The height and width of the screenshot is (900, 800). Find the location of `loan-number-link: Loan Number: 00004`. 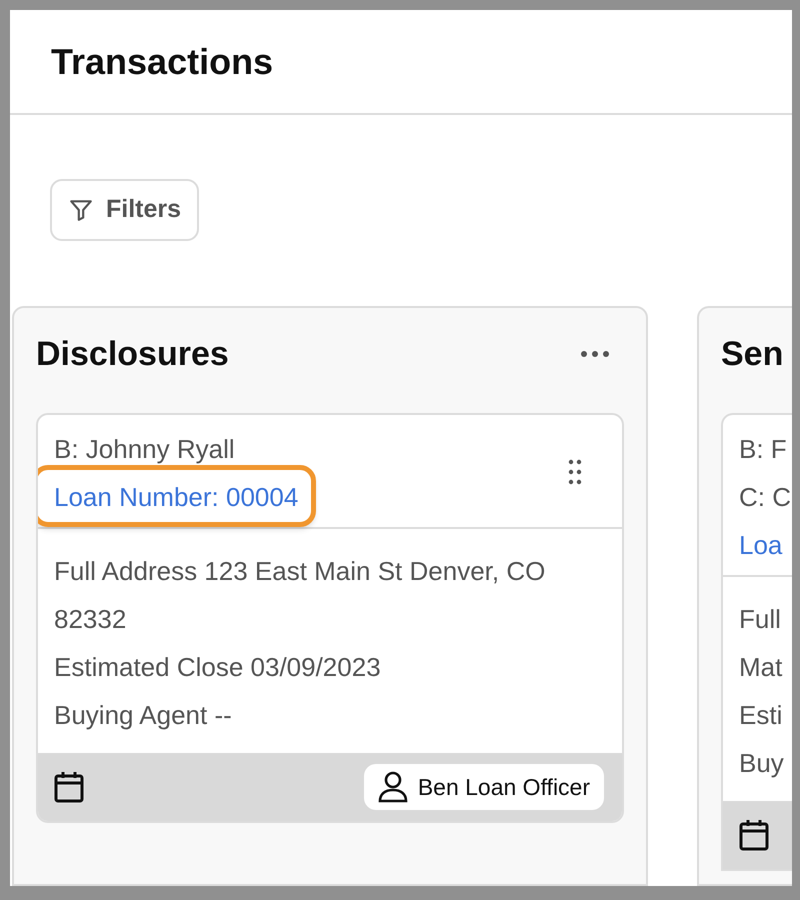

loan-number-link: Loan Number: 00004 is located at coordinates (176, 497).